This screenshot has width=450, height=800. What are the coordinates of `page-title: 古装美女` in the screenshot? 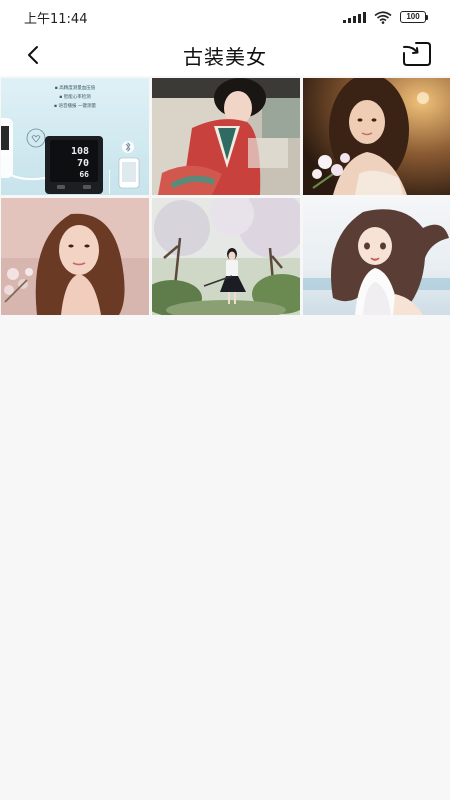 It's located at (225, 56).